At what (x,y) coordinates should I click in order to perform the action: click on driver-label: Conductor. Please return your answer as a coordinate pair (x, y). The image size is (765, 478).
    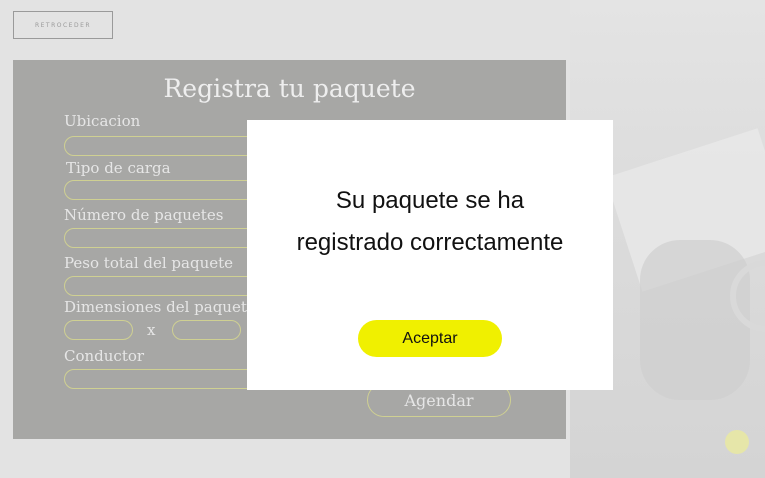
    Looking at the image, I should click on (104, 356).